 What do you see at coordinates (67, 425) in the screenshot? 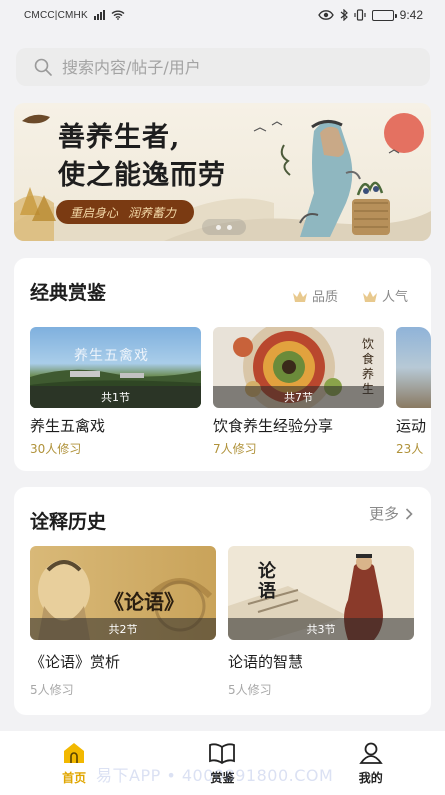
I see `classics-item-title: 养生五禽戏` at bounding box center [67, 425].